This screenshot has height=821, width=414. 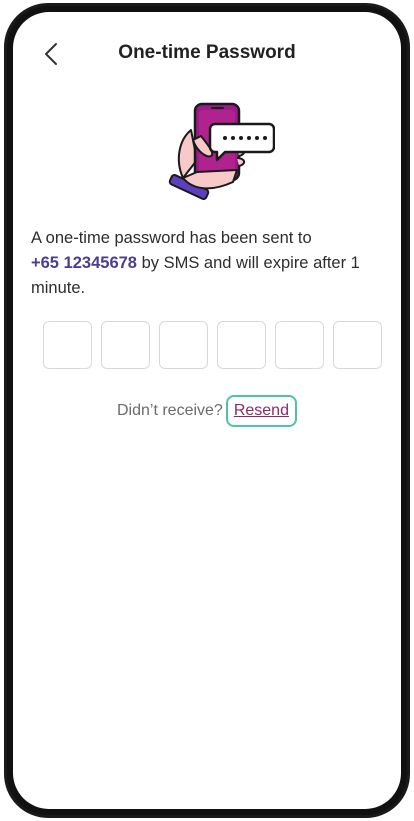 I want to click on message-intro: A one-time password has been sent to, so click(x=171, y=238).